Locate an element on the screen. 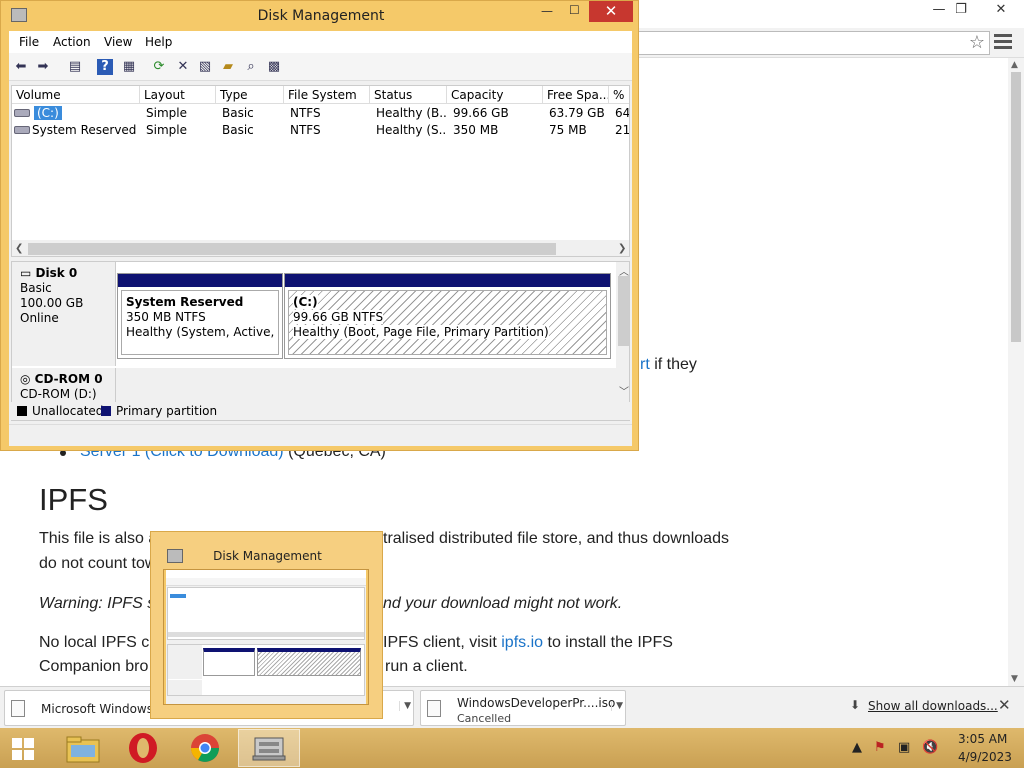 Image resolution: width=1024 pixels, height=768 pixels. primary-partition-bar is located at coordinates (447, 280).